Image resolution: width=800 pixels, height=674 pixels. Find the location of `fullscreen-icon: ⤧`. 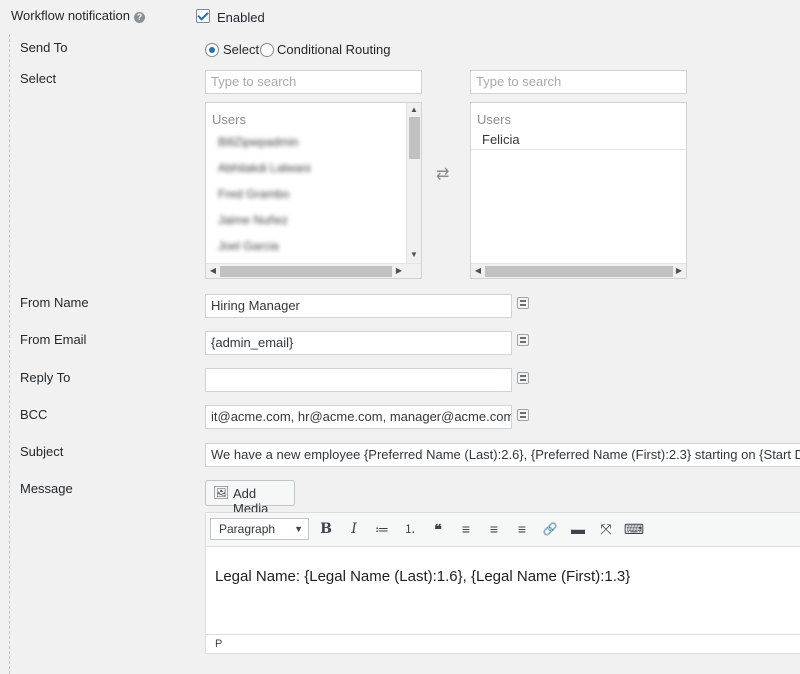

fullscreen-icon: ⤧ is located at coordinates (606, 529).